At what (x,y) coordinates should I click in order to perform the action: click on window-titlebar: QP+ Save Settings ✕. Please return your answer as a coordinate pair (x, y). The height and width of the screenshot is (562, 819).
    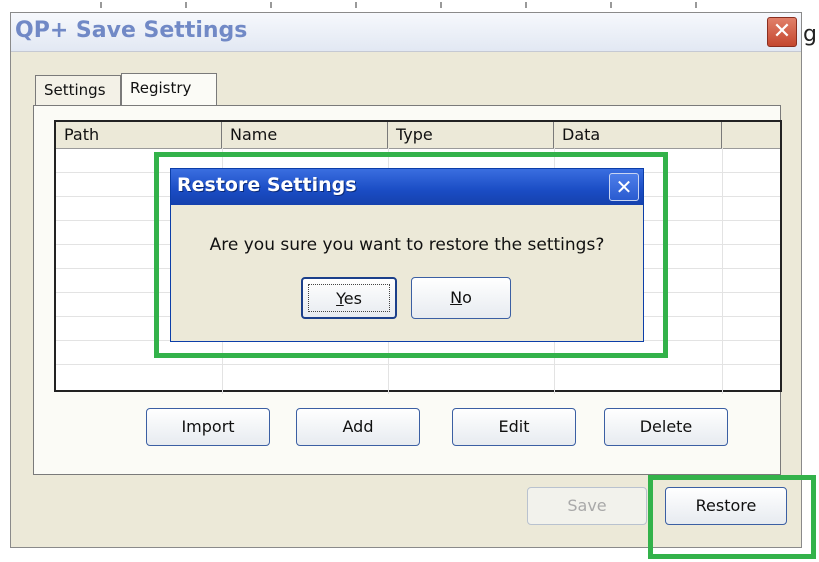
    Looking at the image, I should click on (406, 32).